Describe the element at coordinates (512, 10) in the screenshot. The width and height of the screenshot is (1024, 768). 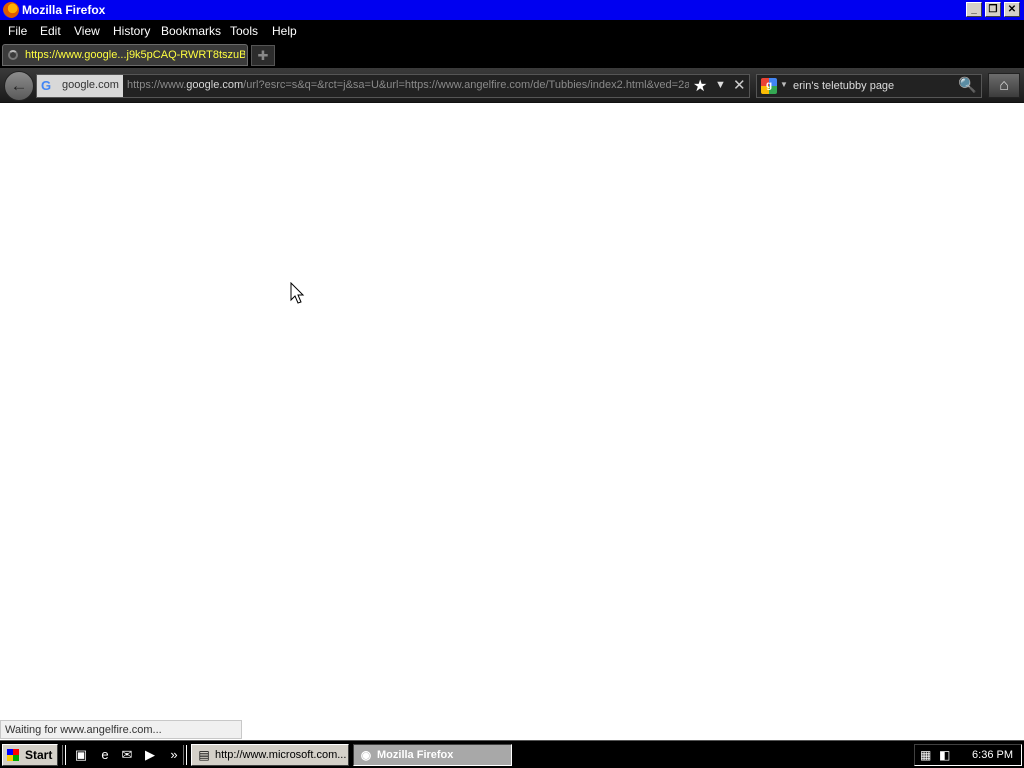
I see `title-bar: Mozilla Firefox _ ❐ ✕` at that location.